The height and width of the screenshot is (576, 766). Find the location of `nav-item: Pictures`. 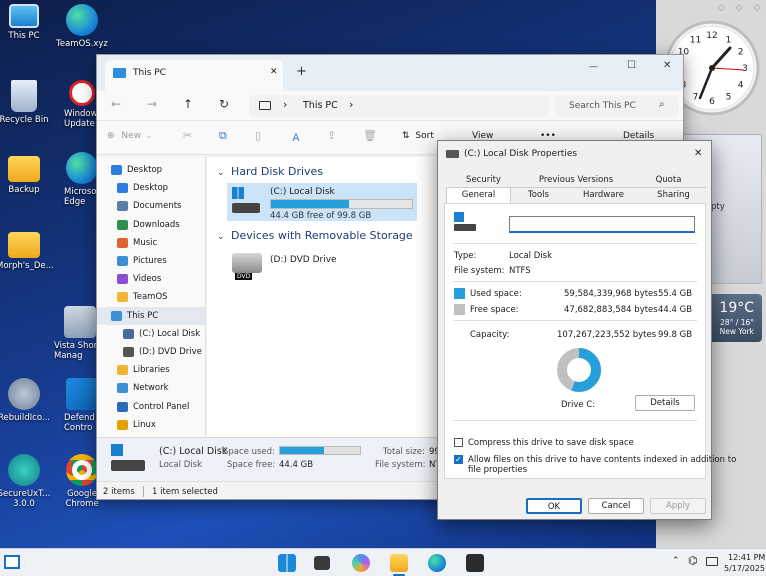

nav-item: Pictures is located at coordinates (151, 261).